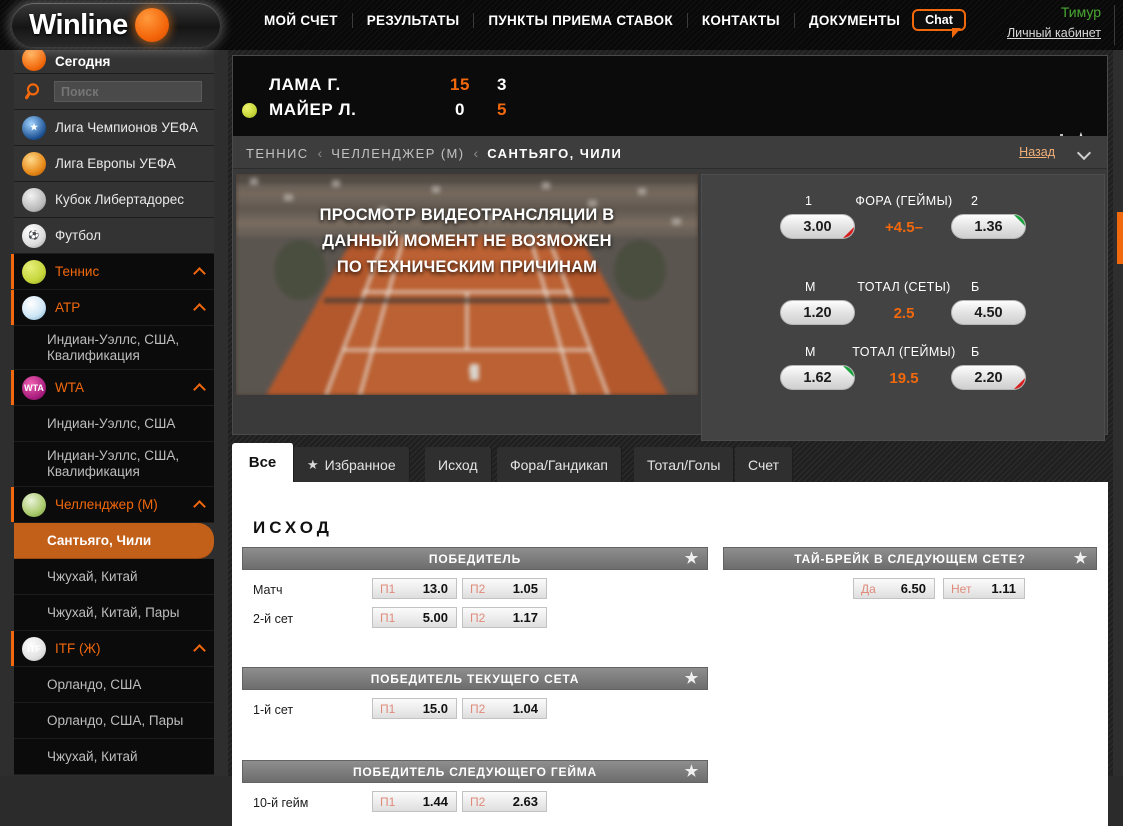 This screenshot has height=826, width=1123. What do you see at coordinates (414, 801) in the screenshot?
I see `odd-button-p1: П1 1.44` at bounding box center [414, 801].